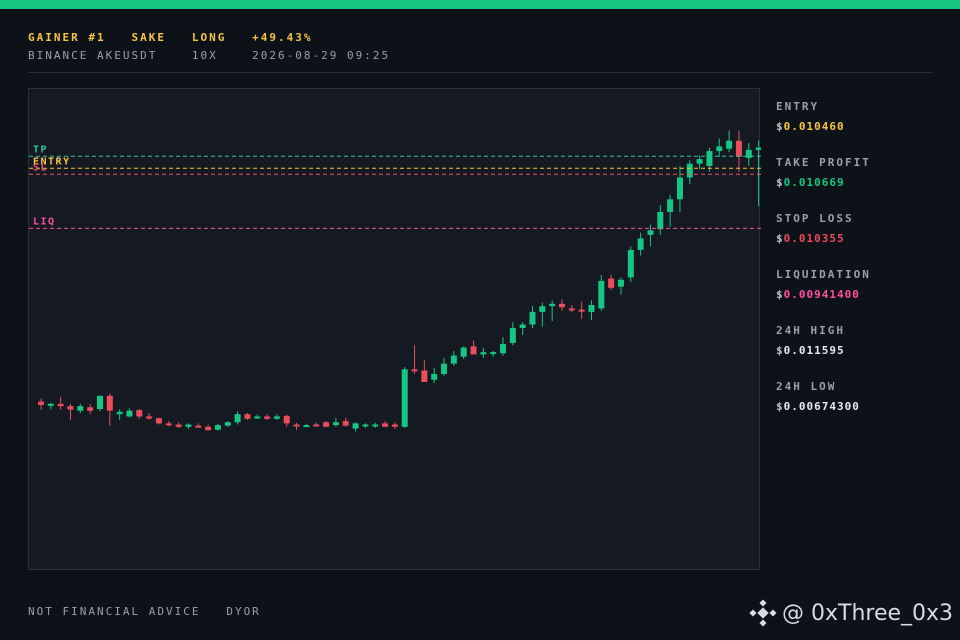  I want to click on stat-value: $0.00941400, so click(861, 294).